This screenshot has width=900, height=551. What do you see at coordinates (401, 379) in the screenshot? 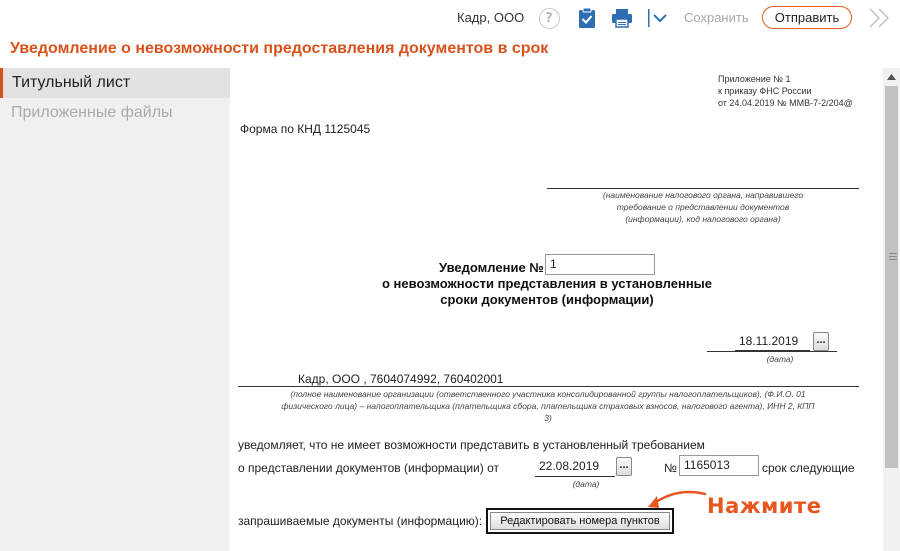
I see `organization-value: Кадр, ООО , 7604074992, 760402001` at bounding box center [401, 379].